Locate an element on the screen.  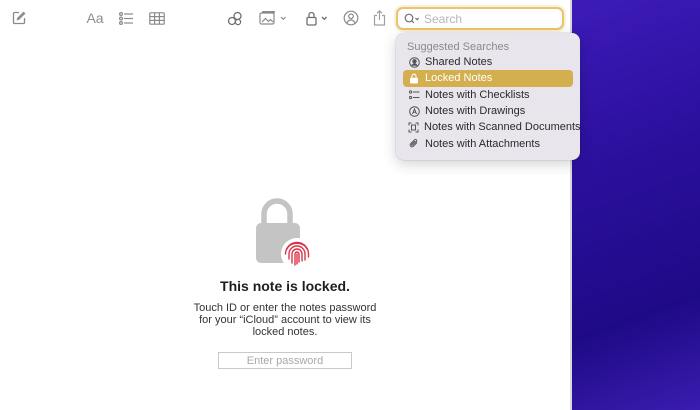
suggestion-shared-notes: Shared Notes is located at coordinates (488, 62).